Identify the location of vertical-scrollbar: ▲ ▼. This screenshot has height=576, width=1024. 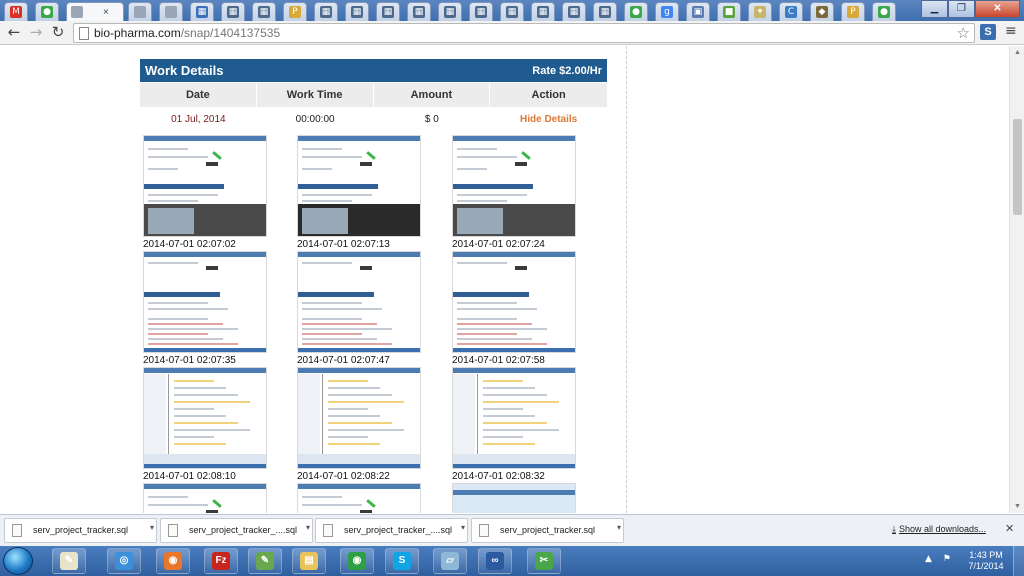
(1016, 279).